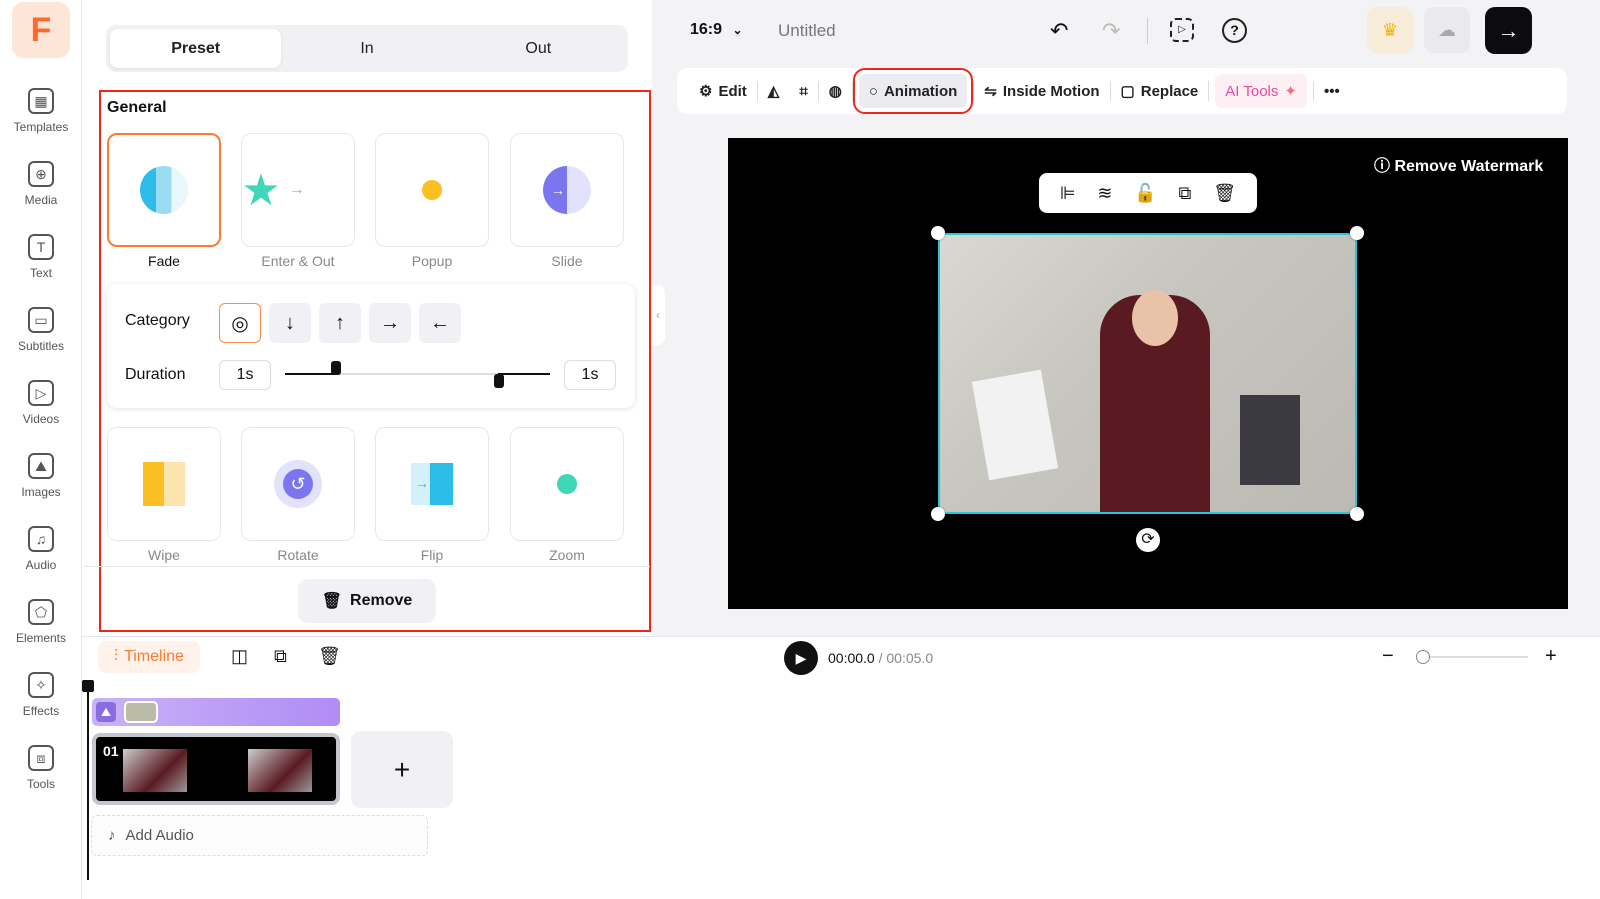 This screenshot has width=1600, height=899. Describe the element at coordinates (567, 190) in the screenshot. I see `preset-slide: →` at that location.